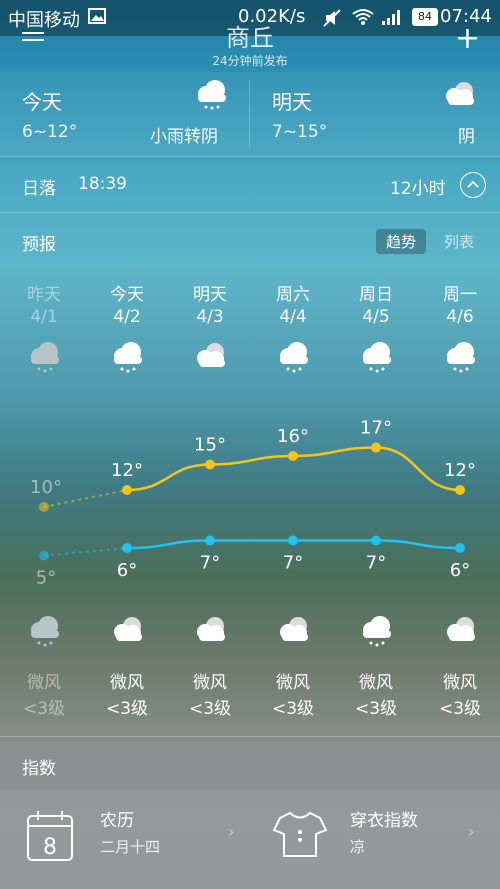 Image resolution: width=500 pixels, height=889 pixels. I want to click on index-title: 指数, so click(39, 769).